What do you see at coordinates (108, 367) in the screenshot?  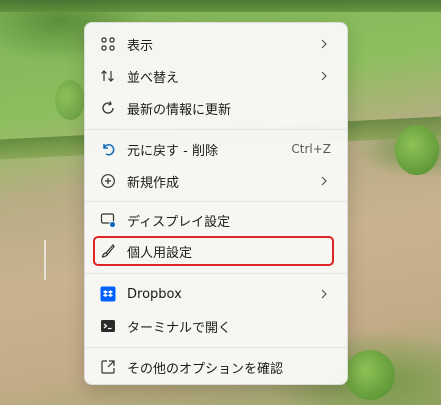 I see `more-options-icon` at bounding box center [108, 367].